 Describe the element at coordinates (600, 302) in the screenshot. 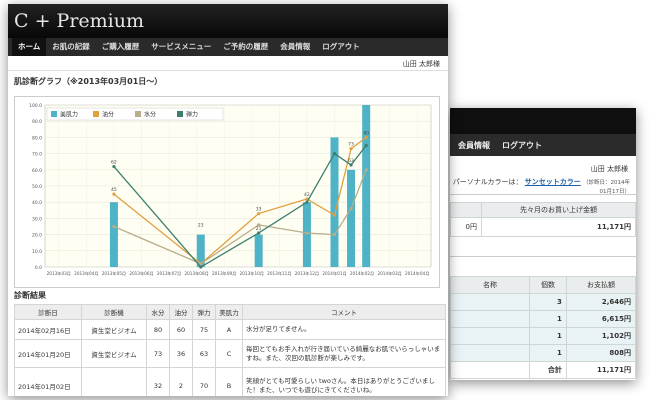

I see `item-amount: 2,646円` at that location.